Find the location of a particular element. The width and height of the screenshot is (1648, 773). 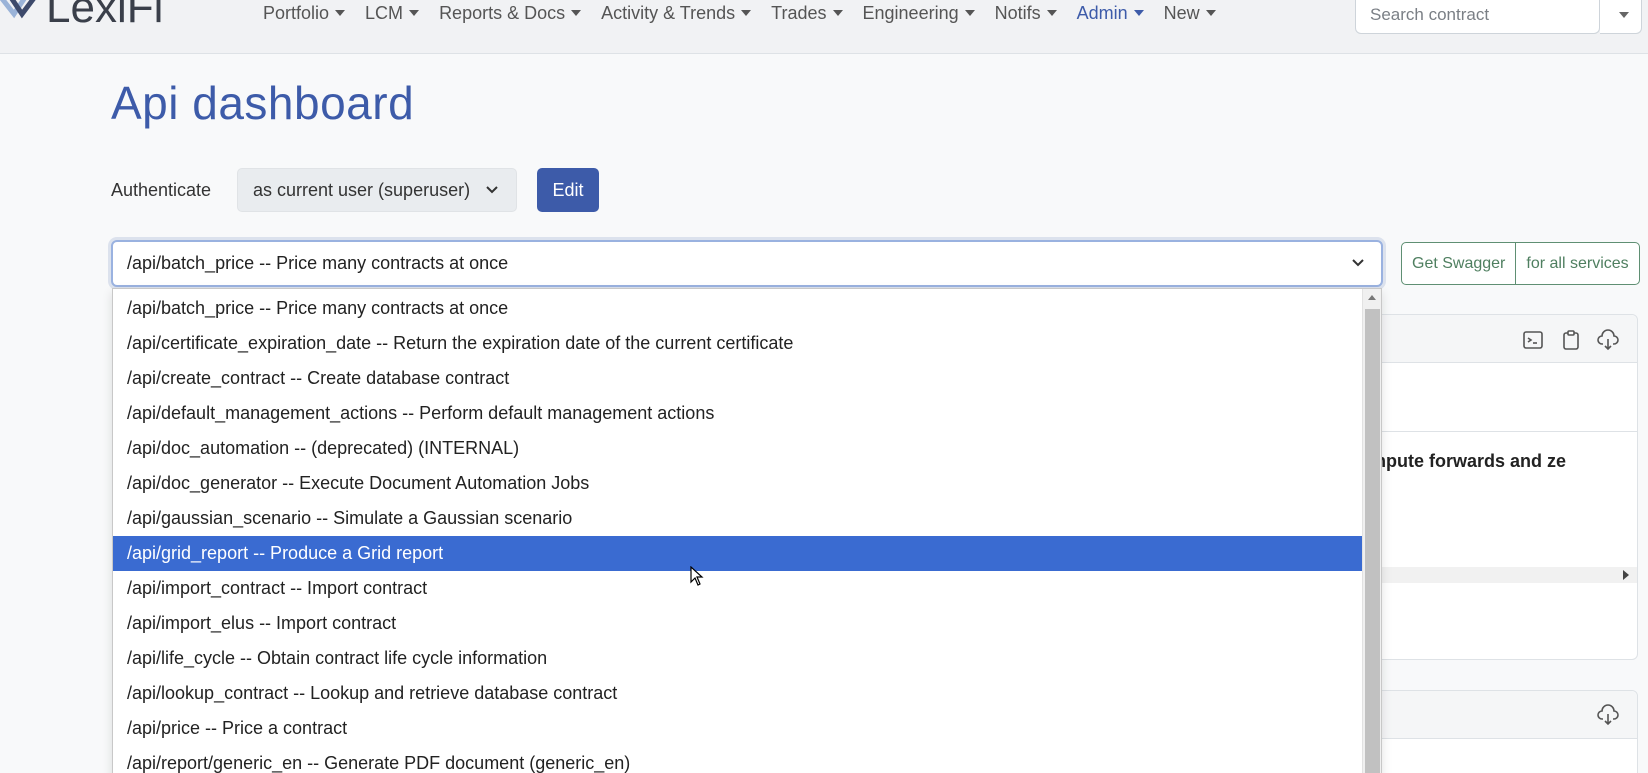

search-dropdown-toggle is located at coordinates (1621, 17).